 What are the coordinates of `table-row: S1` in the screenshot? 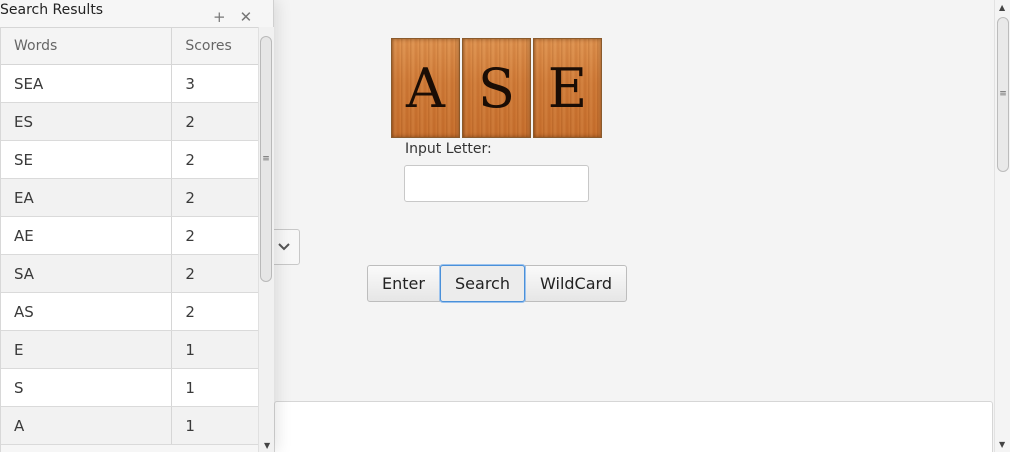 It's located at (129, 388).